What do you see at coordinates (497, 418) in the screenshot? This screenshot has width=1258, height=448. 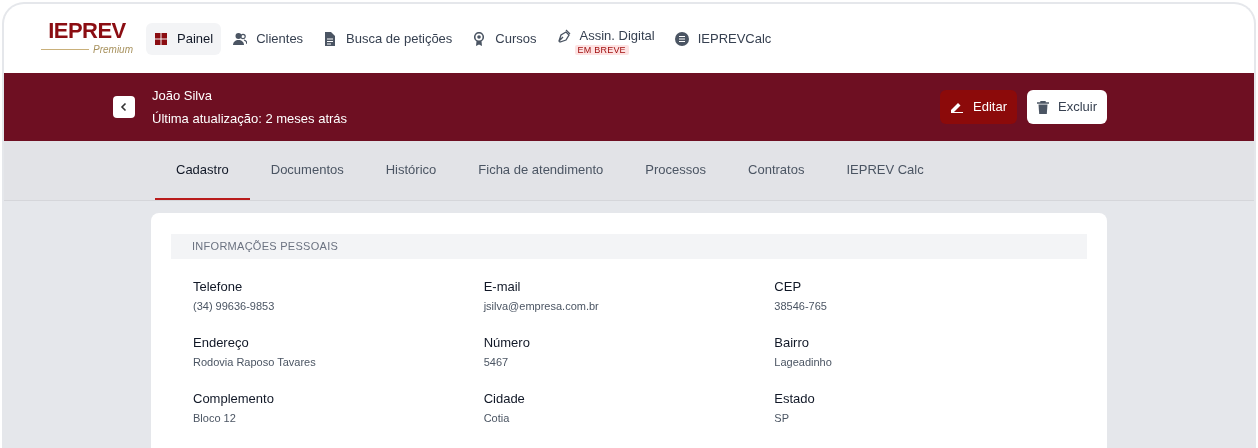 I see `field-value: Cotia` at bounding box center [497, 418].